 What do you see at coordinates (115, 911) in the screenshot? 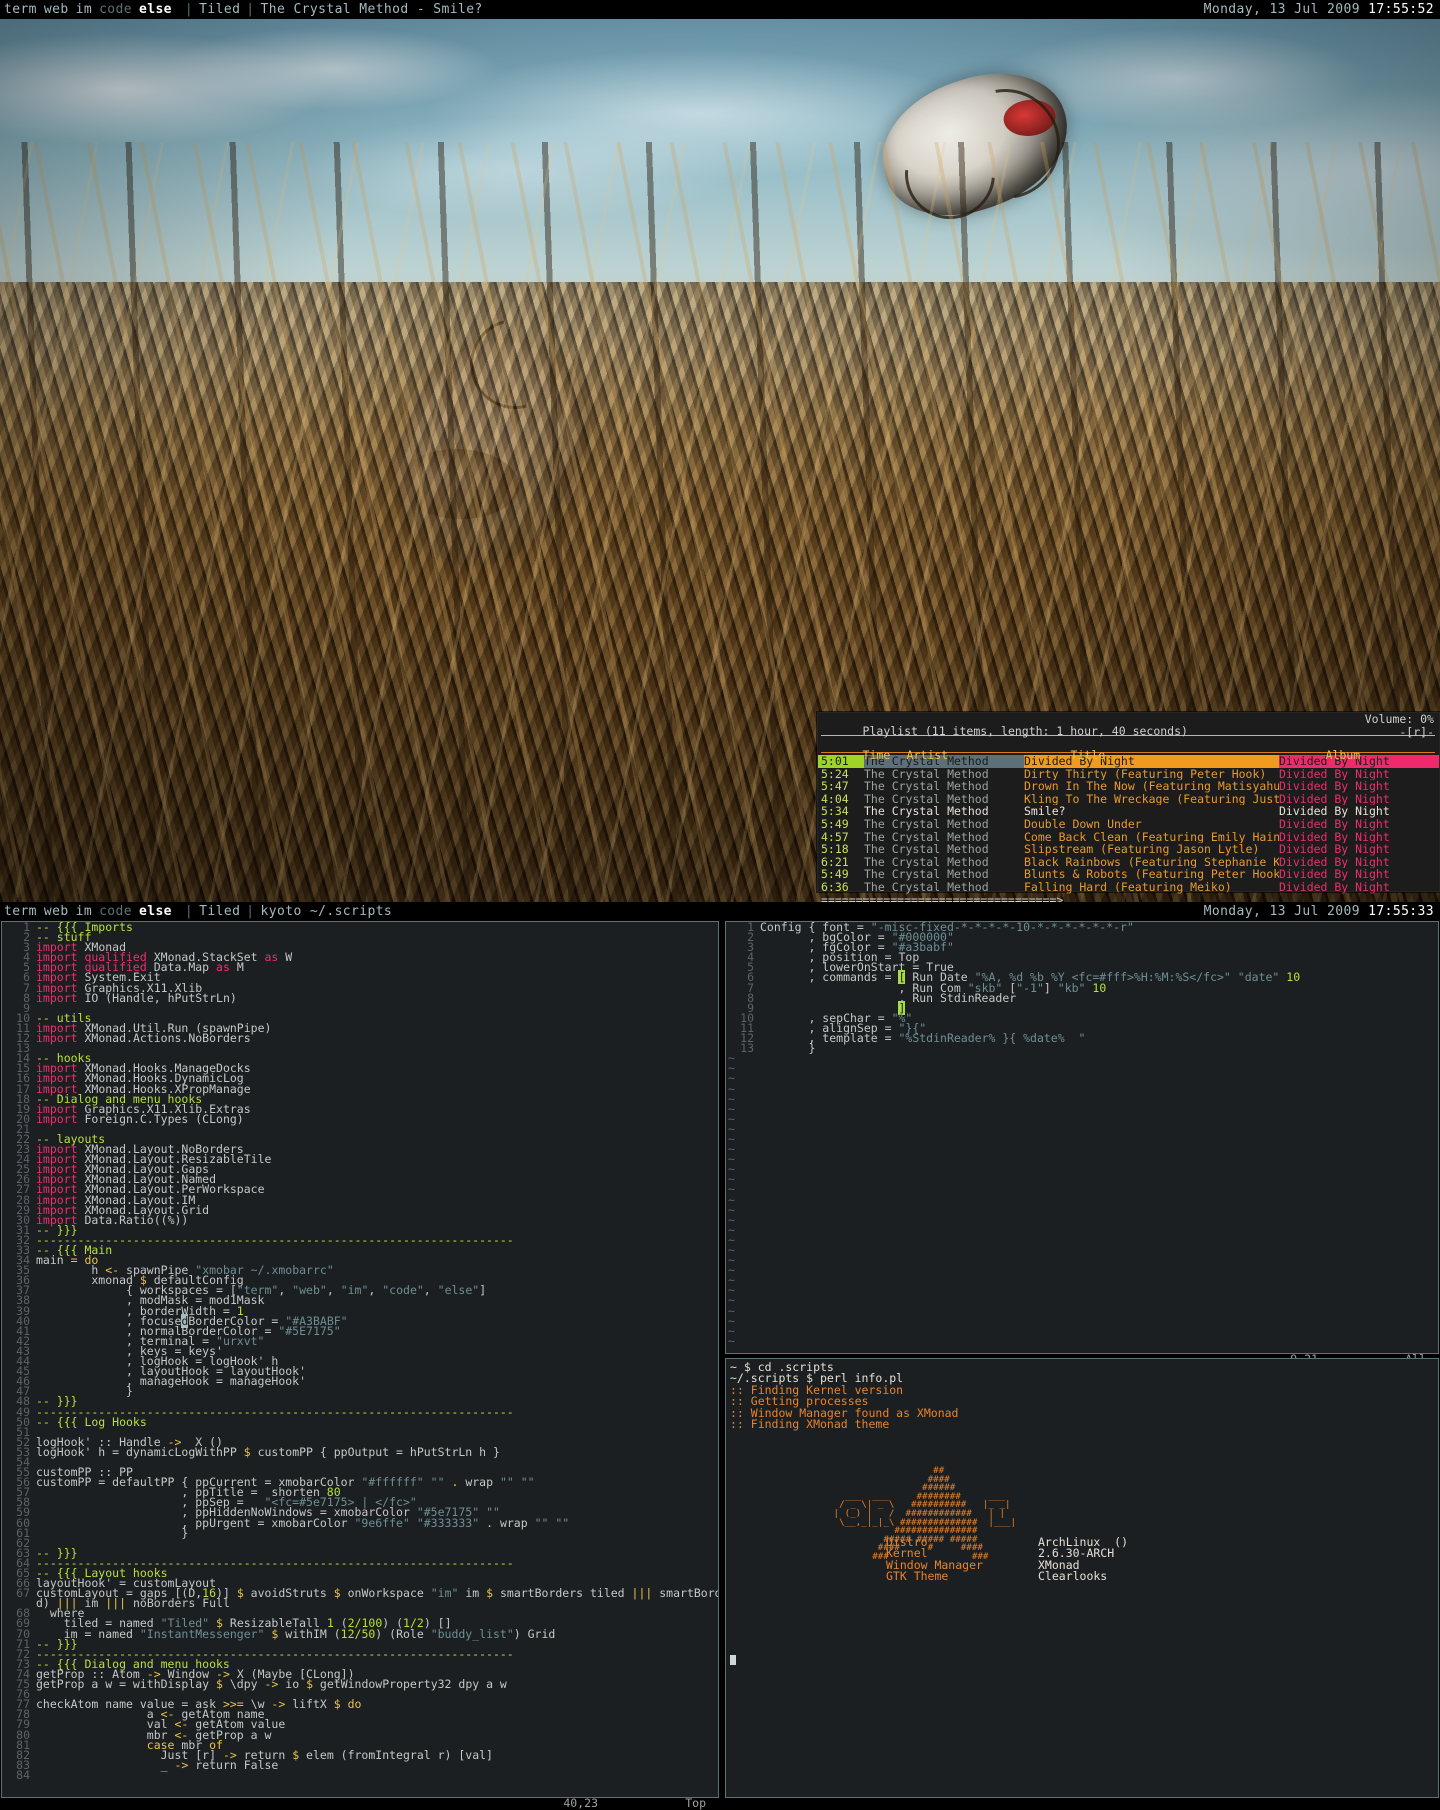
I see `workspace2-code: code` at bounding box center [115, 911].